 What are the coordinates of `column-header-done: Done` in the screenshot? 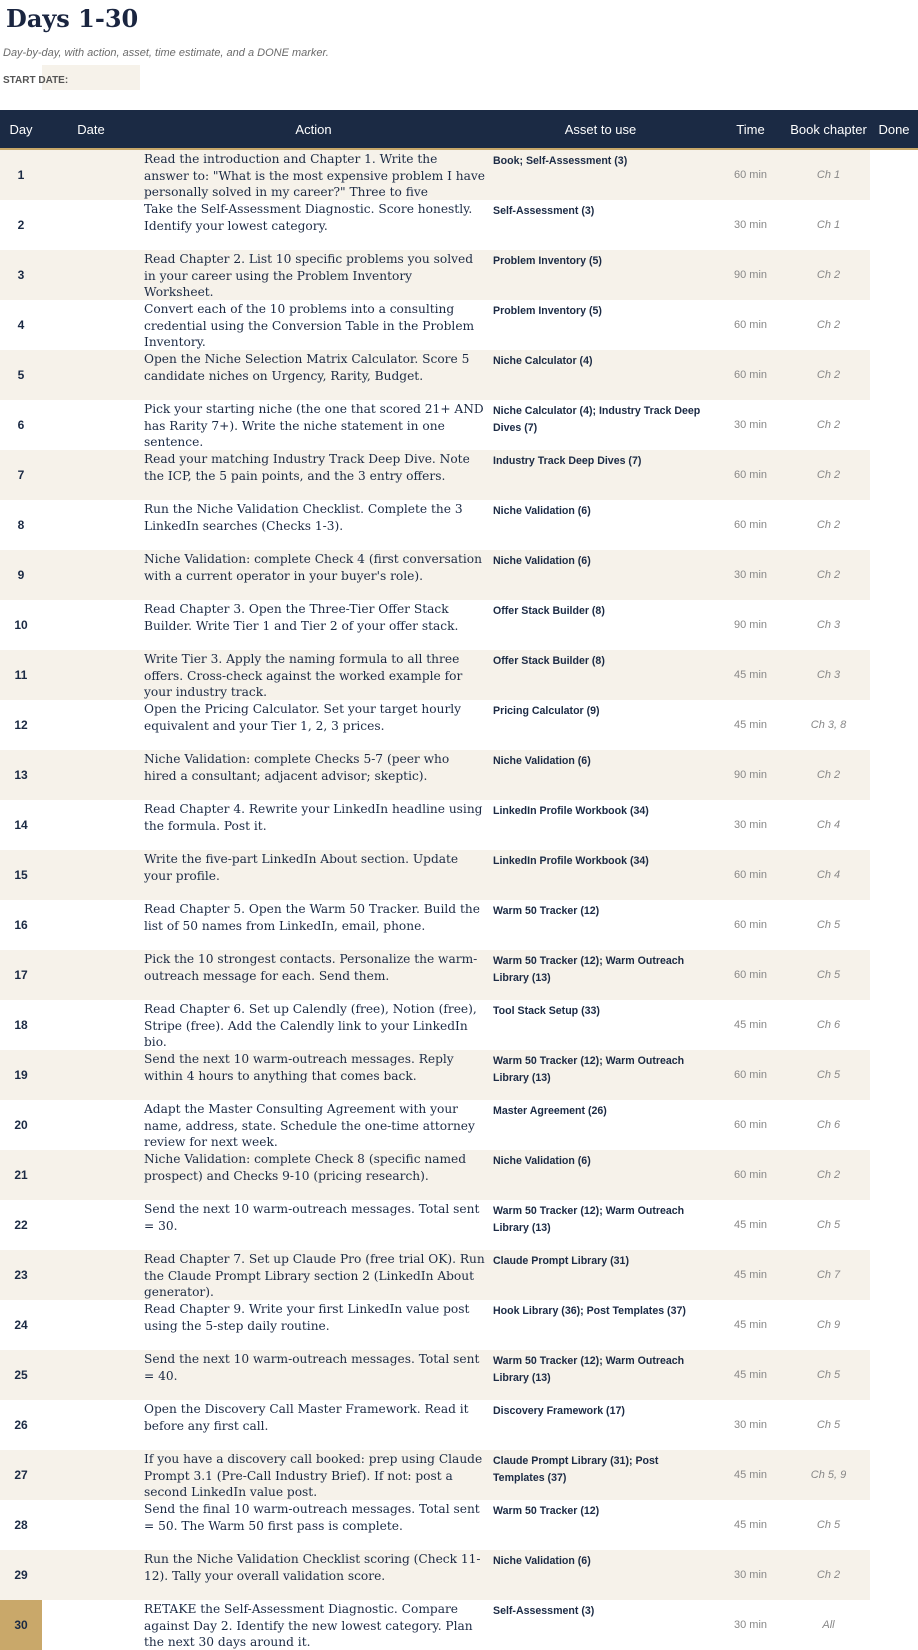 It's located at (894, 129).